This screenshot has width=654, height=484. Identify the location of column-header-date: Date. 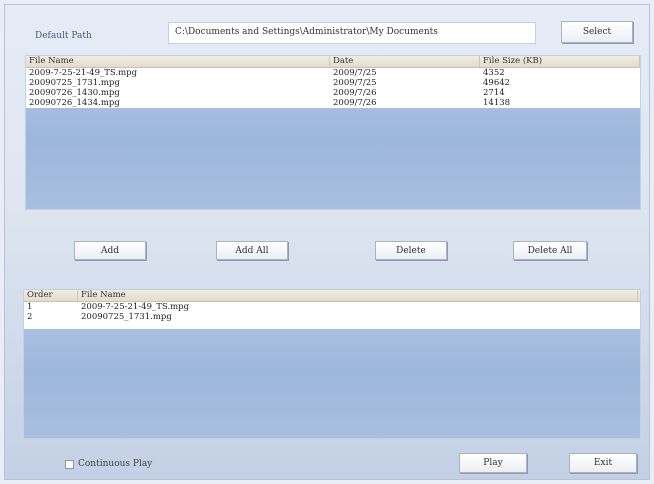
(405, 61).